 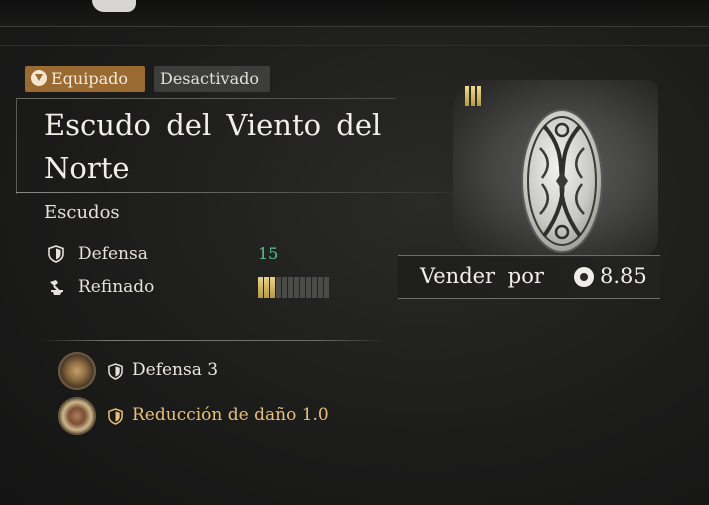 I want to click on equipped-icon, so click(x=39, y=78).